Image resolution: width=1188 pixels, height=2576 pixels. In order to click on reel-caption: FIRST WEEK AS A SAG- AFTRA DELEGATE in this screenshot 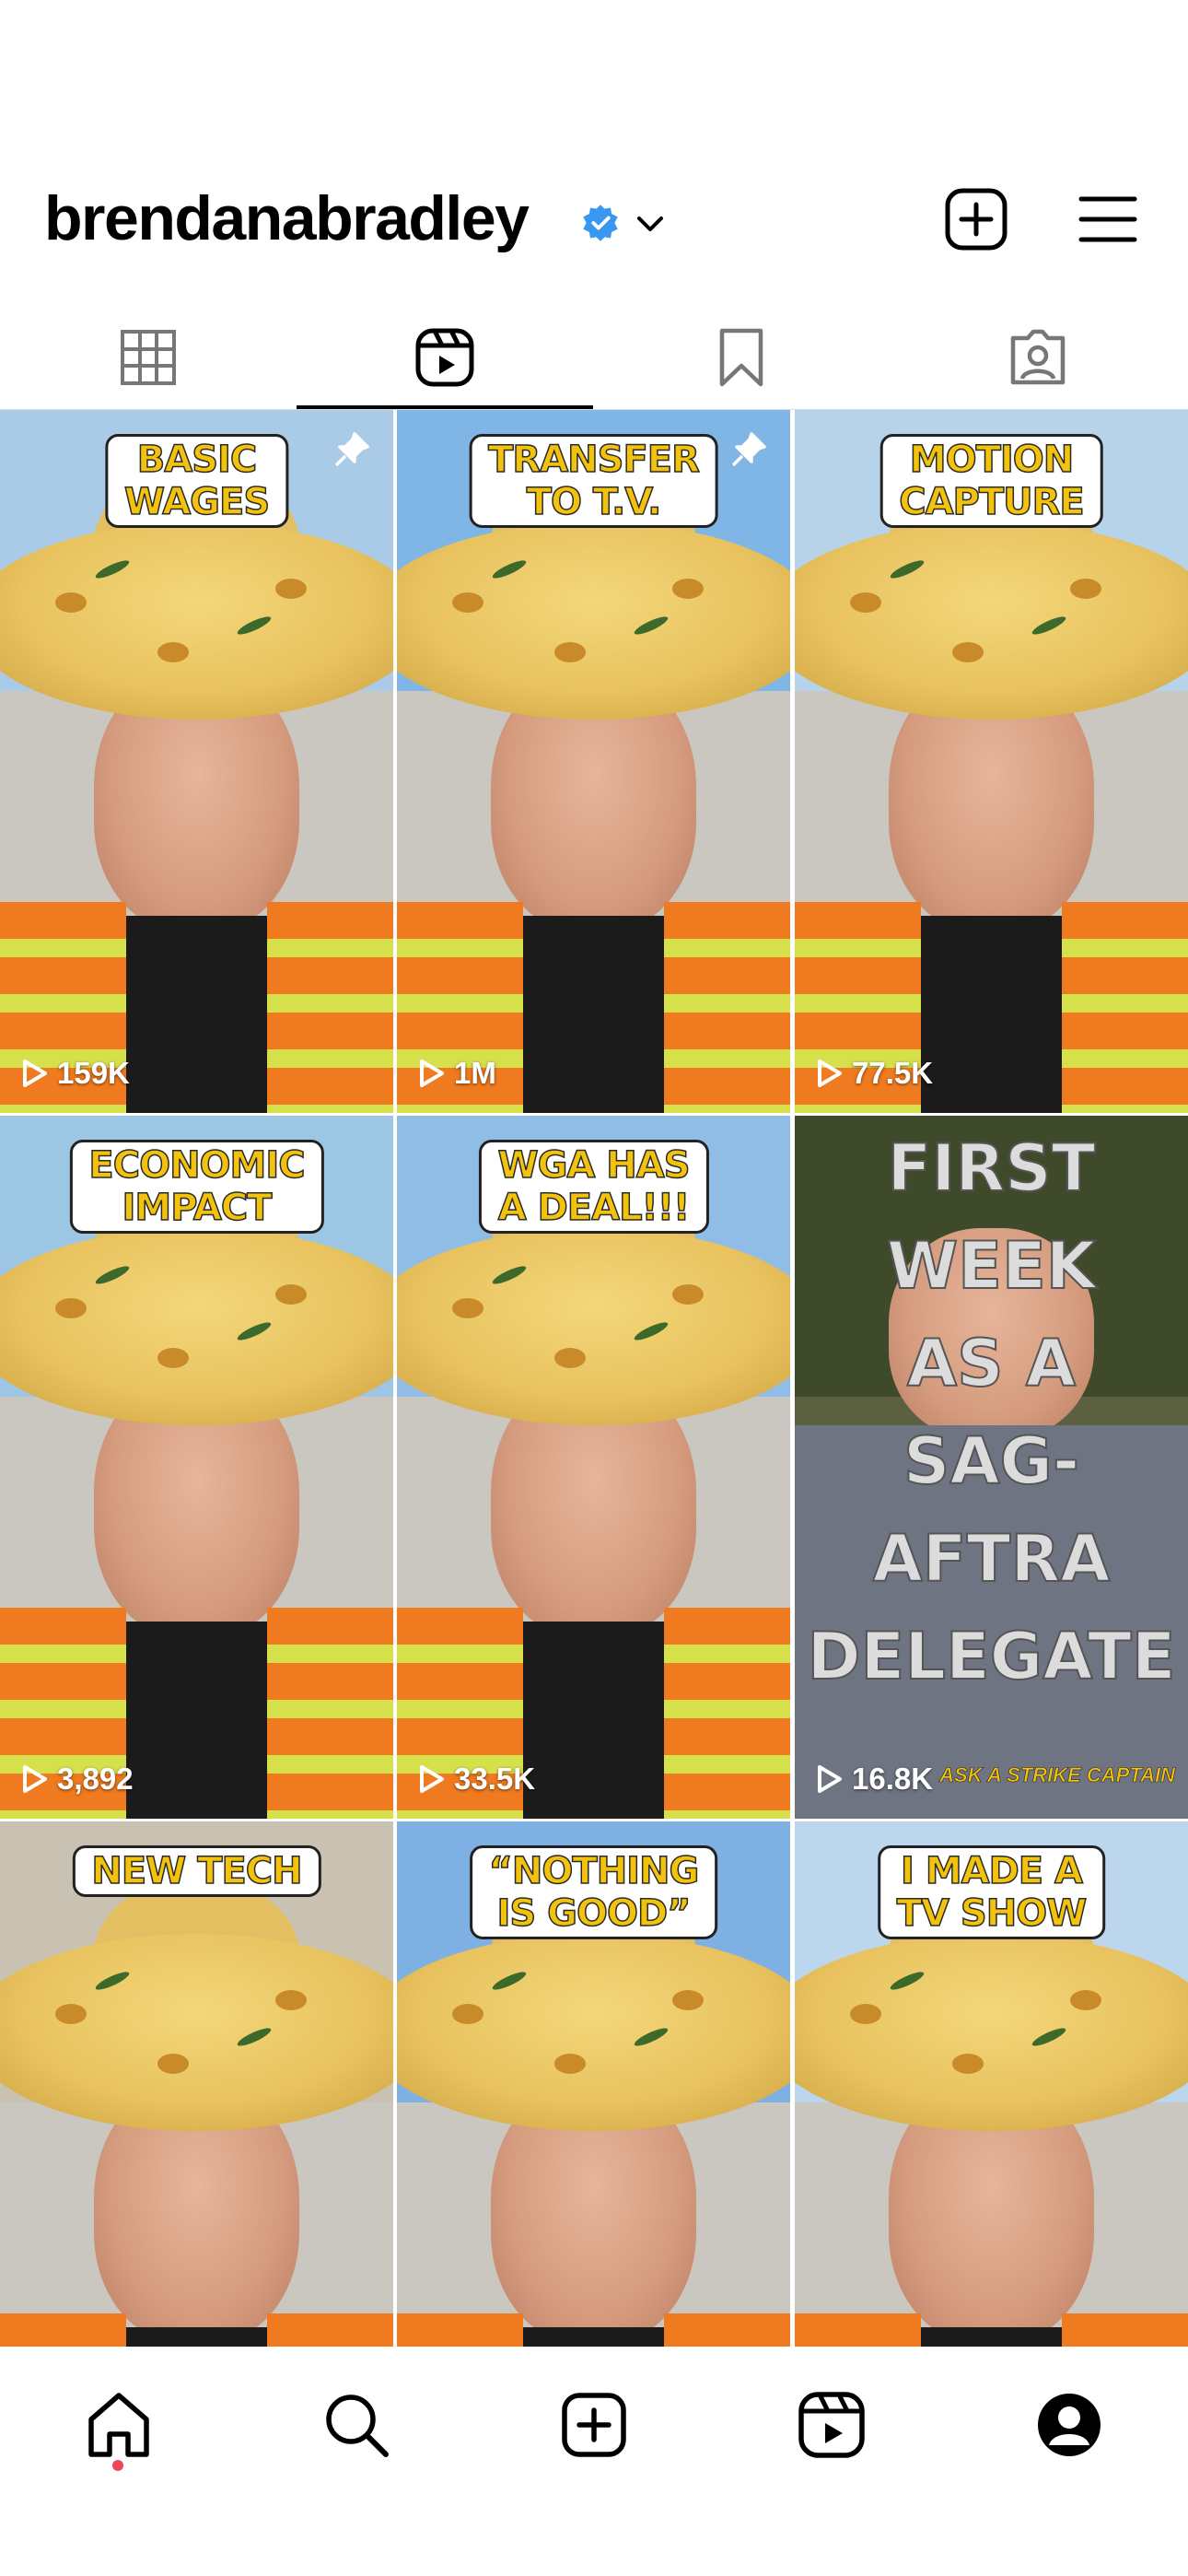, I will do `click(991, 1412)`.